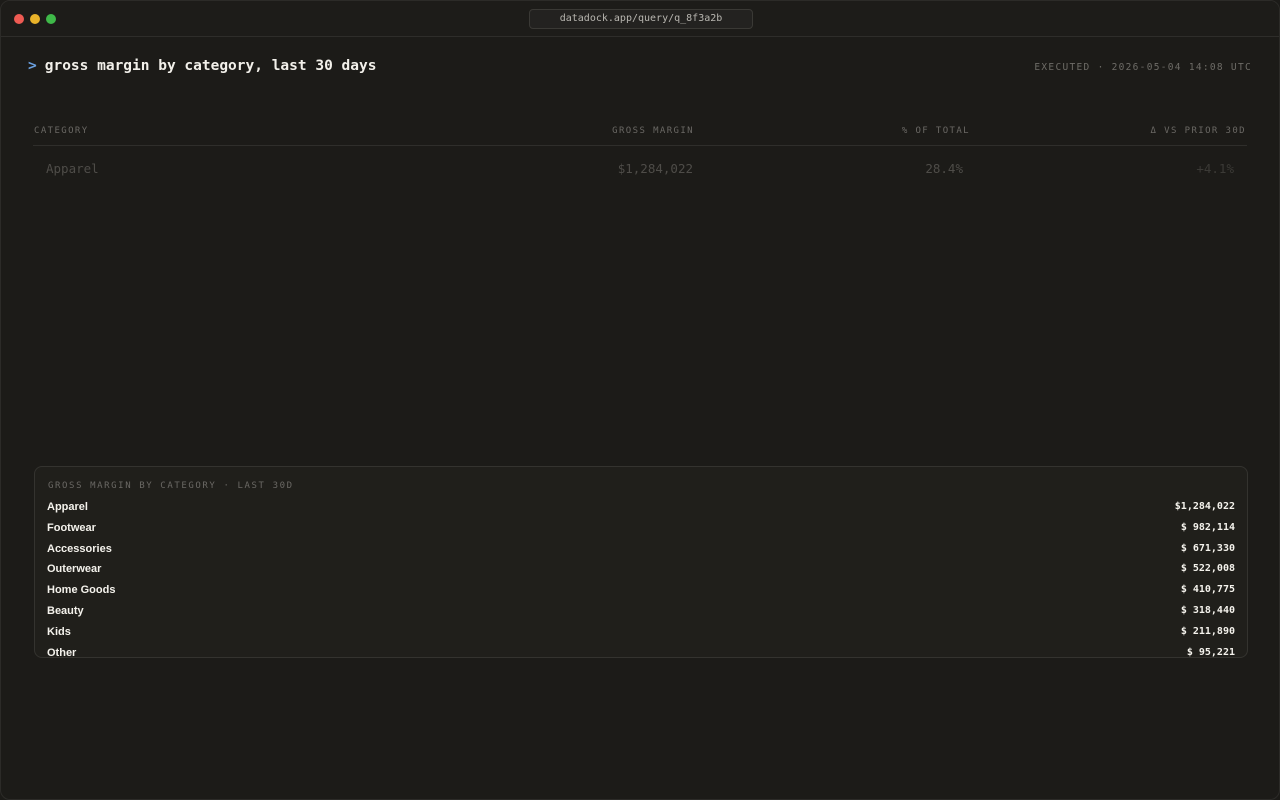 The width and height of the screenshot is (1280, 800). Describe the element at coordinates (655, 168) in the screenshot. I see `cell-gross-margin: $1,284,022` at that location.